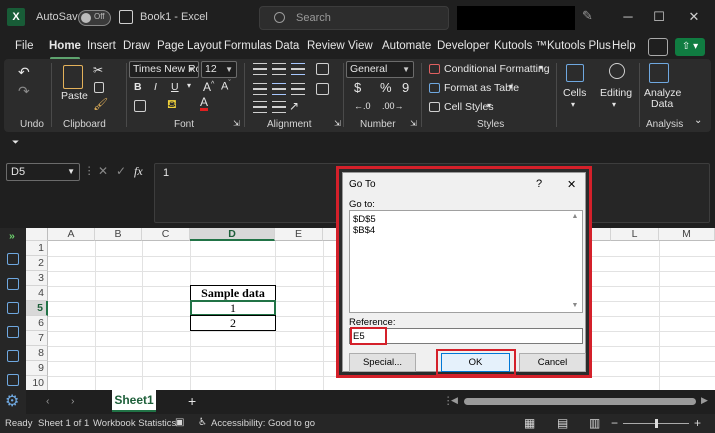  Describe the element at coordinates (279, 69) in the screenshot. I see `align-middle-icon` at that location.